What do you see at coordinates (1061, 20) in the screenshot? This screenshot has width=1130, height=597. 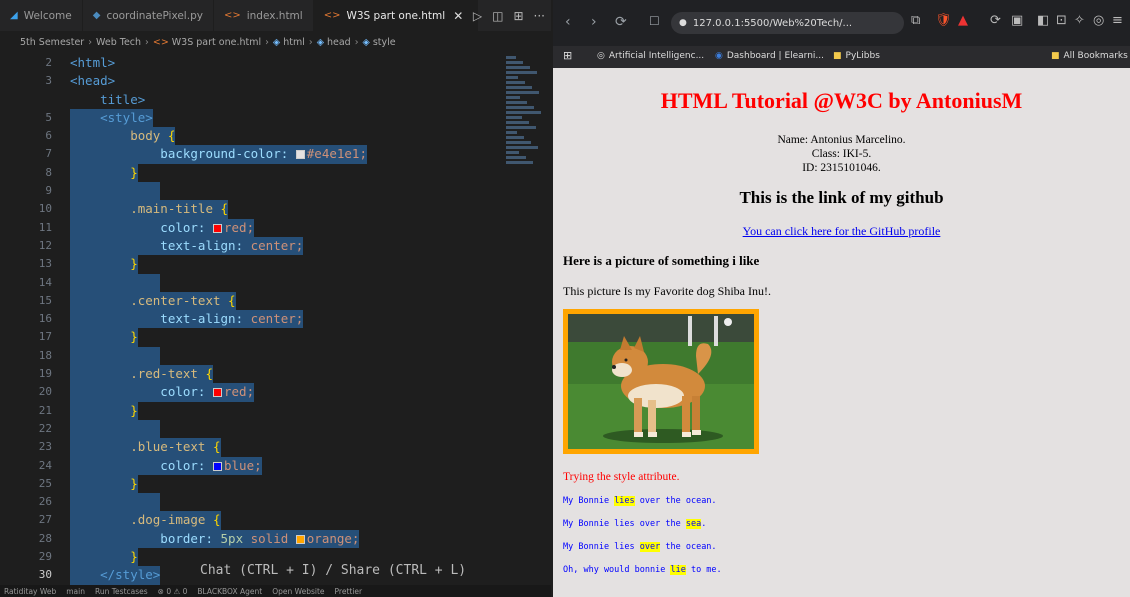 I see `tab-icon: ⊡` at bounding box center [1061, 20].